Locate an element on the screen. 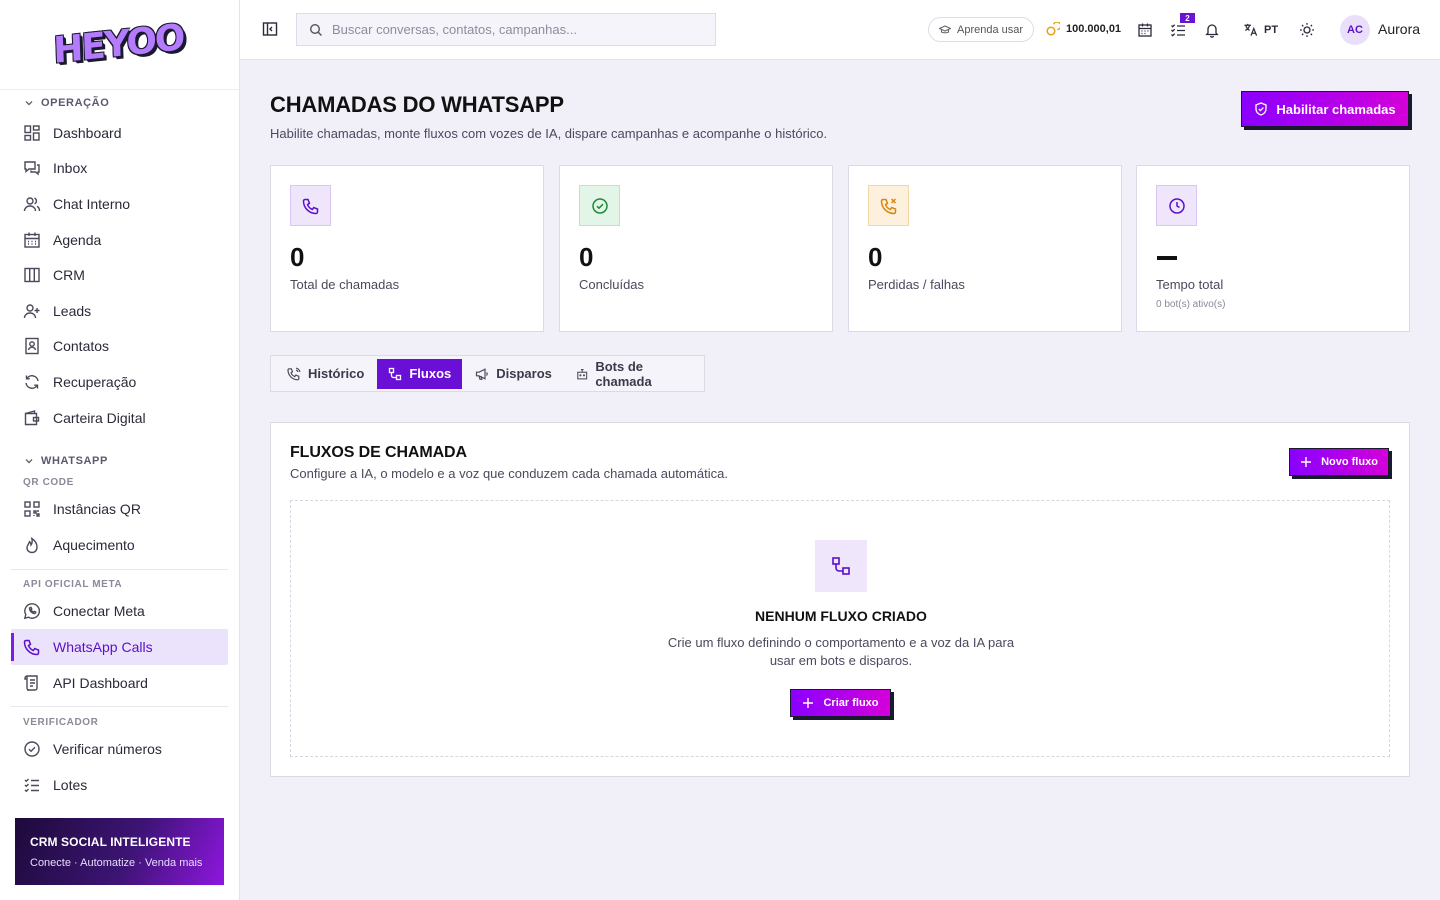  sidebar-item-chat-interno: Chat Interno is located at coordinates (119, 204).